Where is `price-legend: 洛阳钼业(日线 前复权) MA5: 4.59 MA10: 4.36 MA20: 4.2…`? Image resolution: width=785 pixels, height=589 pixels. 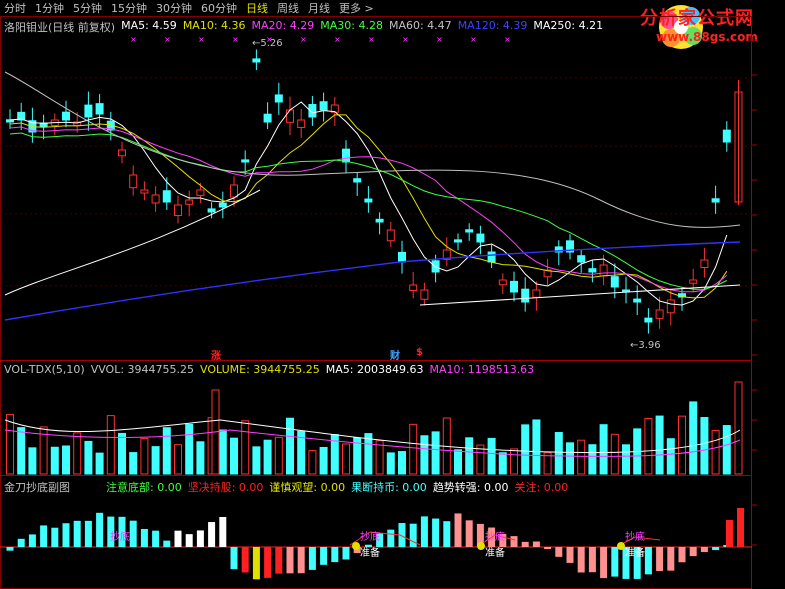
price-legend: 洛阳钼业(日线 前复权) MA5: 4.59 MA10: 4.36 MA20: 4.2… is located at coordinates (303, 27).